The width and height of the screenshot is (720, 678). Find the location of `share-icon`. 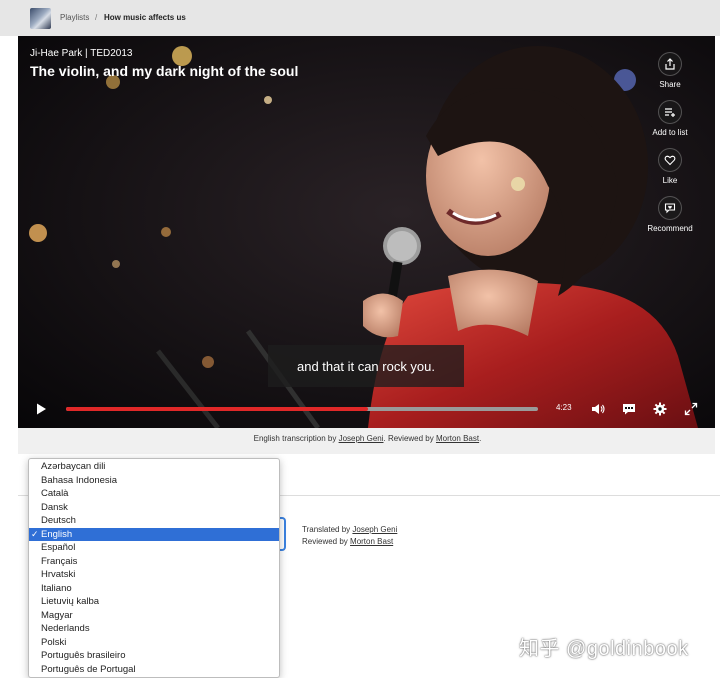

share-icon is located at coordinates (670, 64).